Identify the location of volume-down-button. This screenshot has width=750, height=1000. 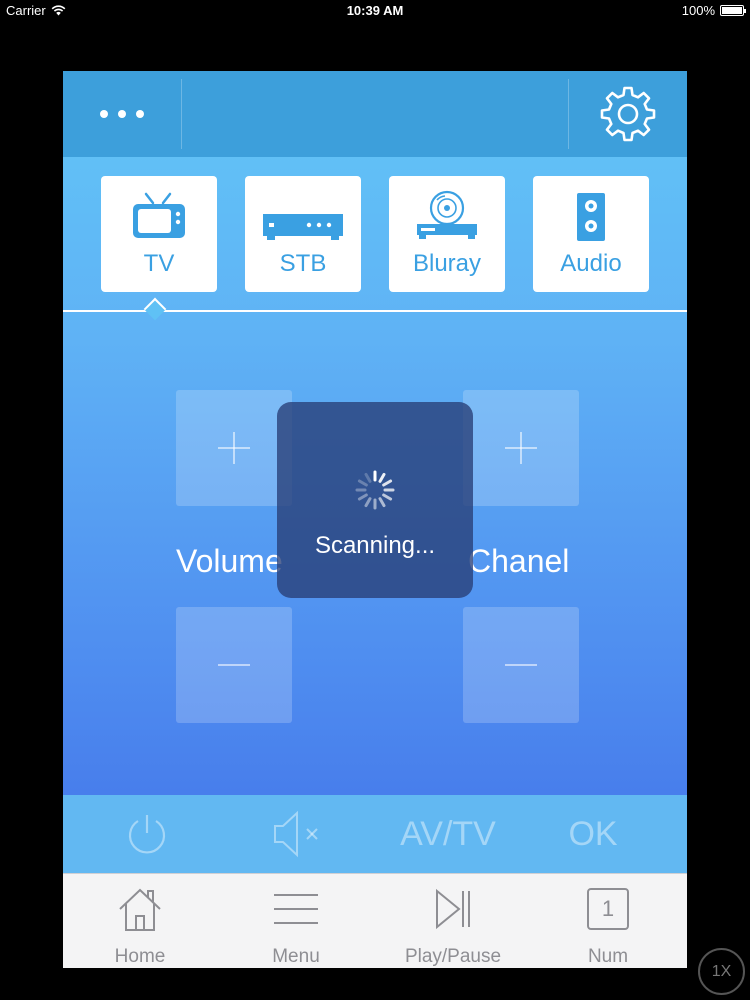
(234, 665).